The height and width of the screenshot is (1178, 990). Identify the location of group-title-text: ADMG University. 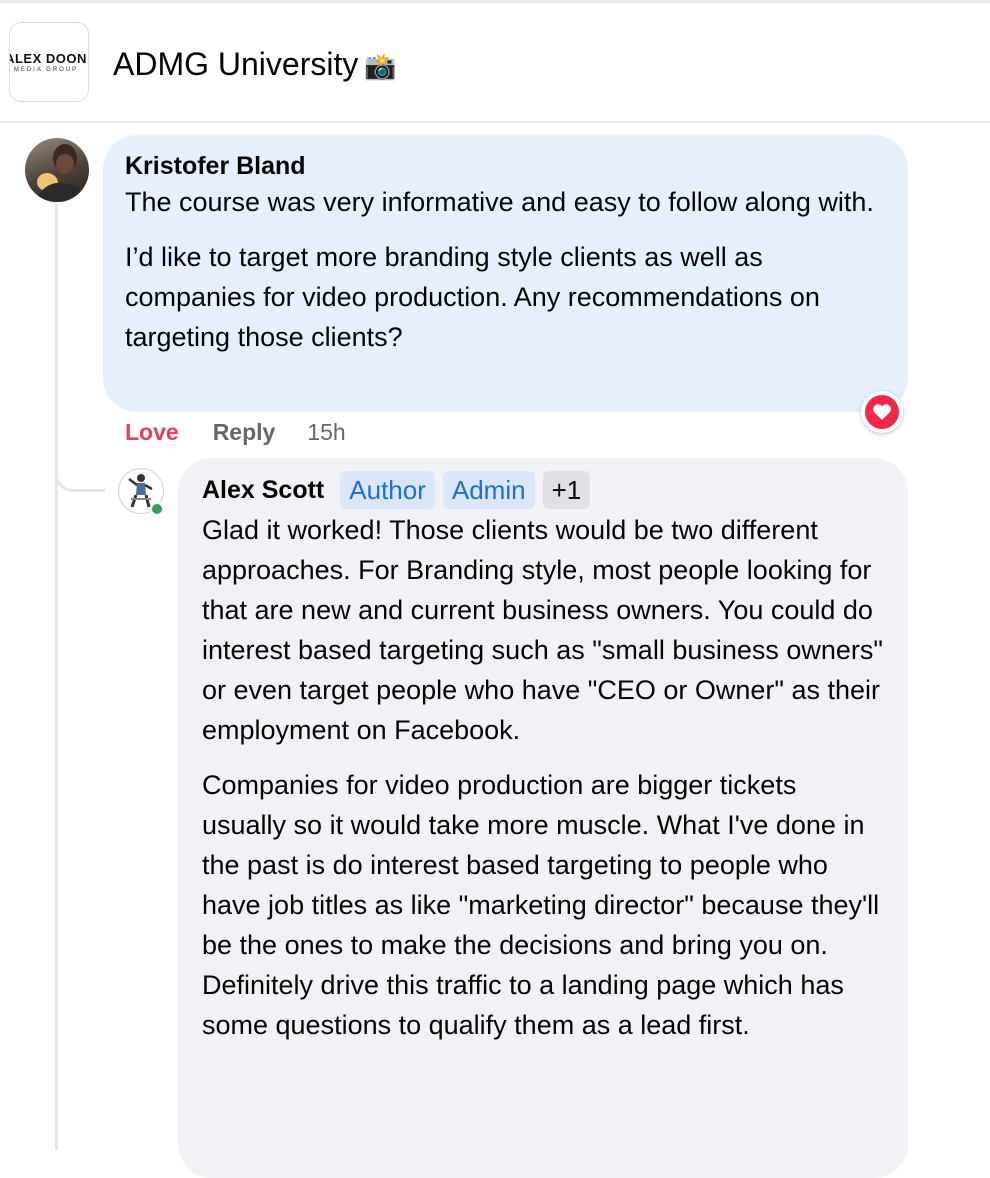
(236, 64).